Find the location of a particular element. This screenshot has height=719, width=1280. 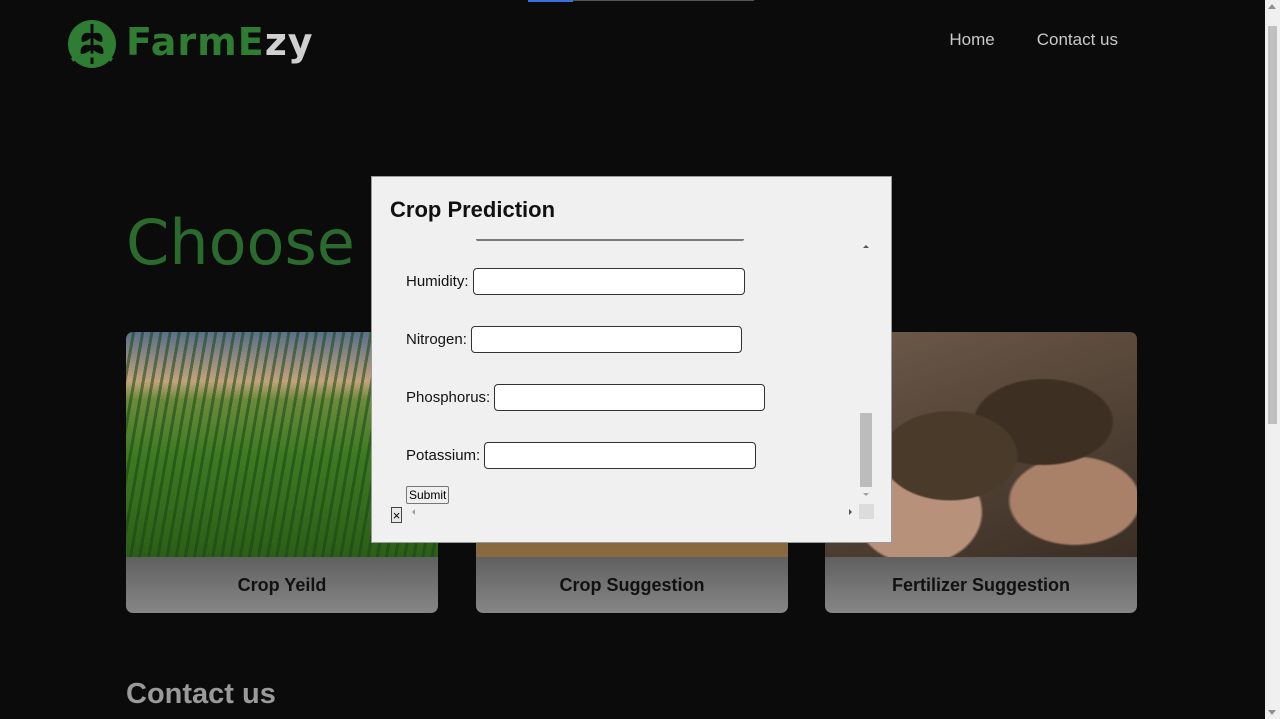

humidity-row: Humidity: is located at coordinates (575, 281).